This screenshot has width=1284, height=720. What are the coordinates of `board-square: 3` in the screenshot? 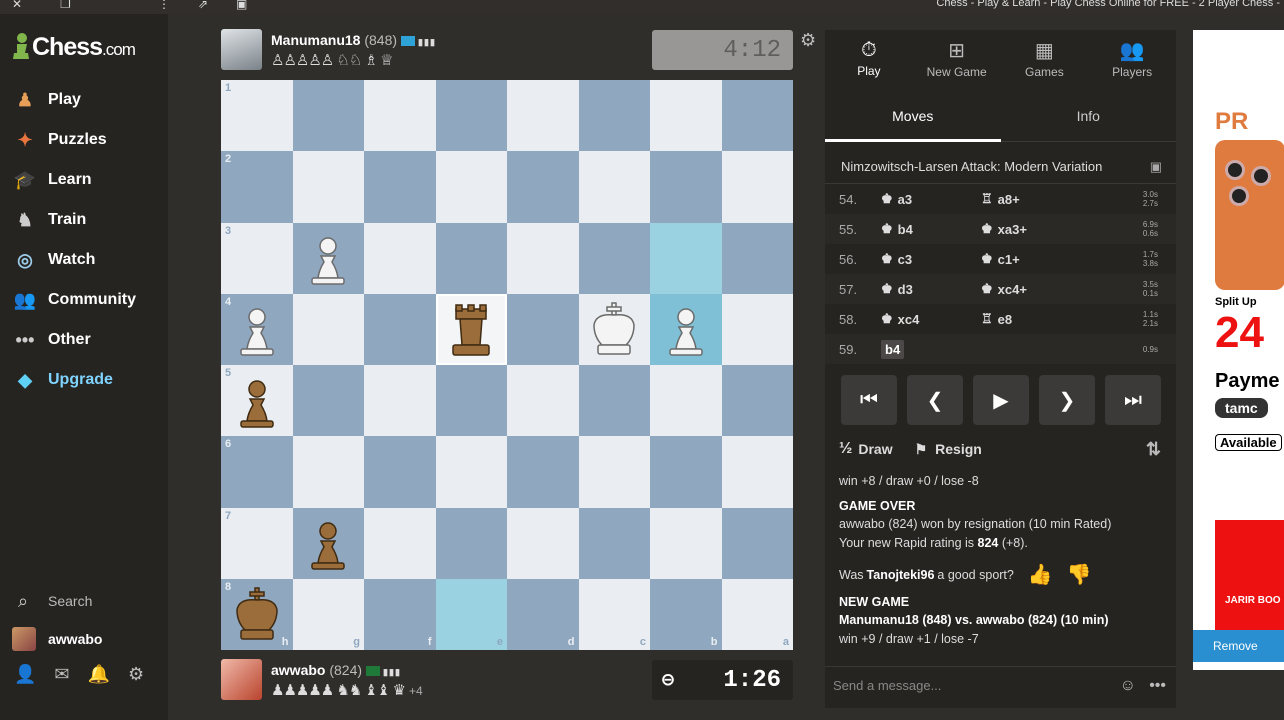 It's located at (257, 258).